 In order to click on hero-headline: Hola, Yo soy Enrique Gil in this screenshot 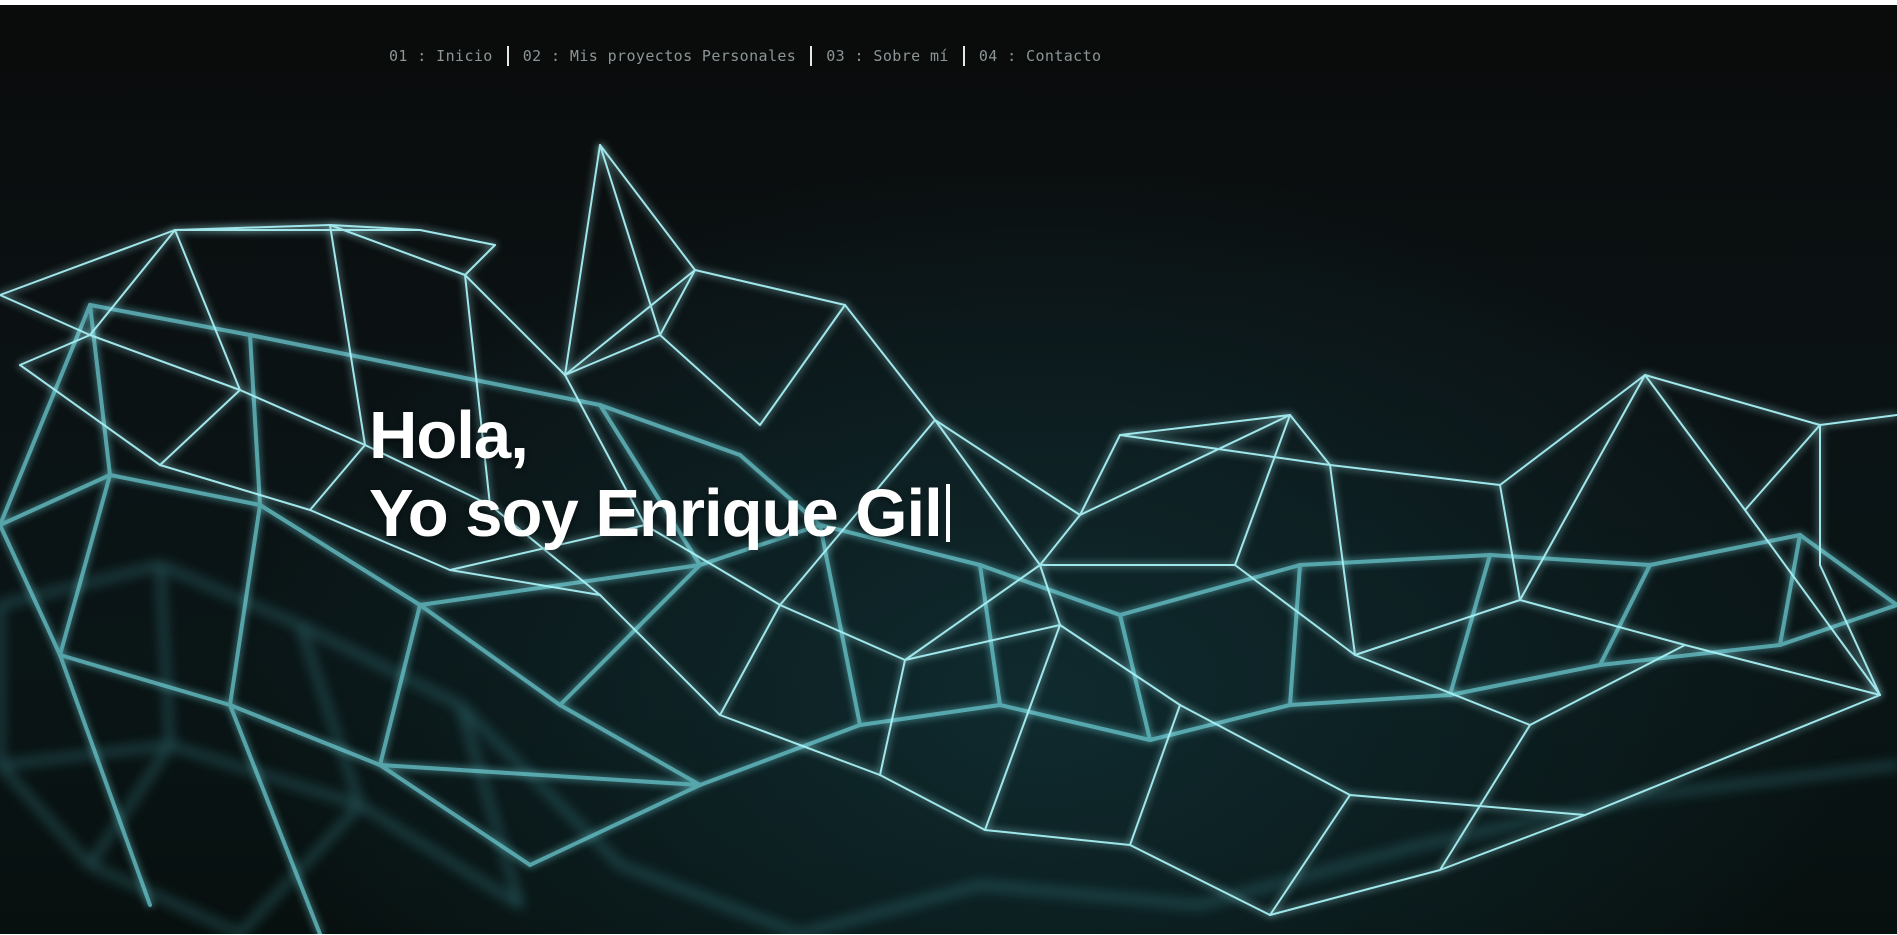, I will do `click(659, 475)`.